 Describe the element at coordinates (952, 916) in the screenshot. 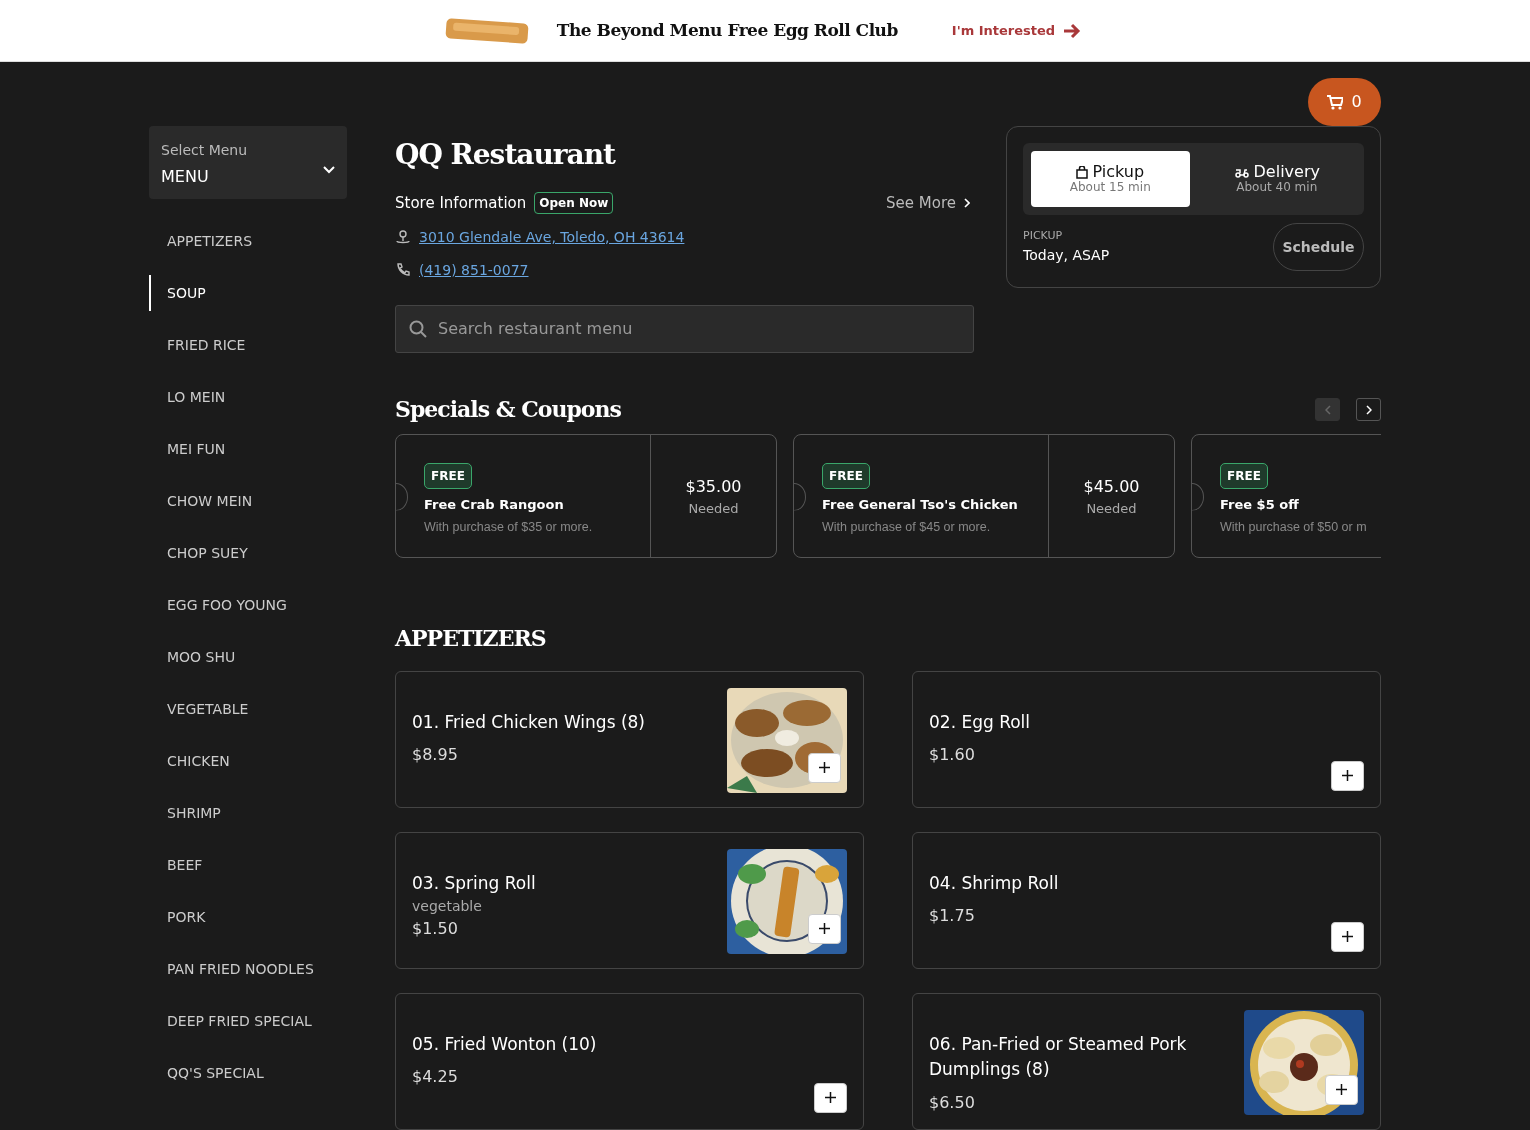

I see `item-price: $1.75` at that location.